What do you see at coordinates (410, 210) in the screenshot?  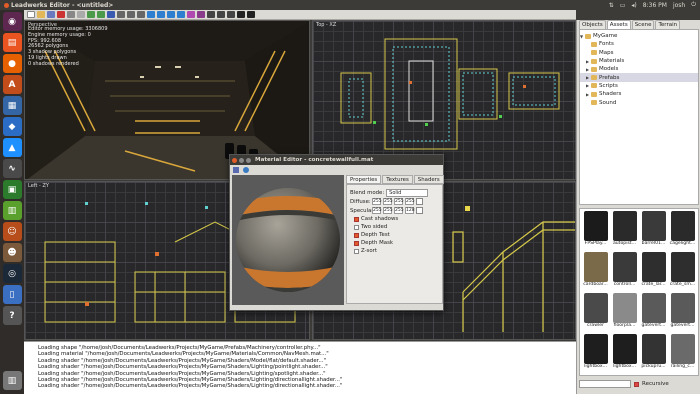 I see `specular-a-field: 128` at bounding box center [410, 210].